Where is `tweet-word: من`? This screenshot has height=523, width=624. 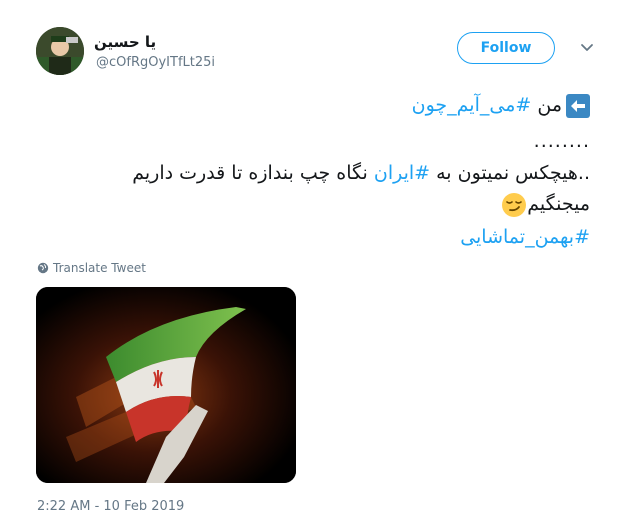 tweet-word: من is located at coordinates (549, 105).